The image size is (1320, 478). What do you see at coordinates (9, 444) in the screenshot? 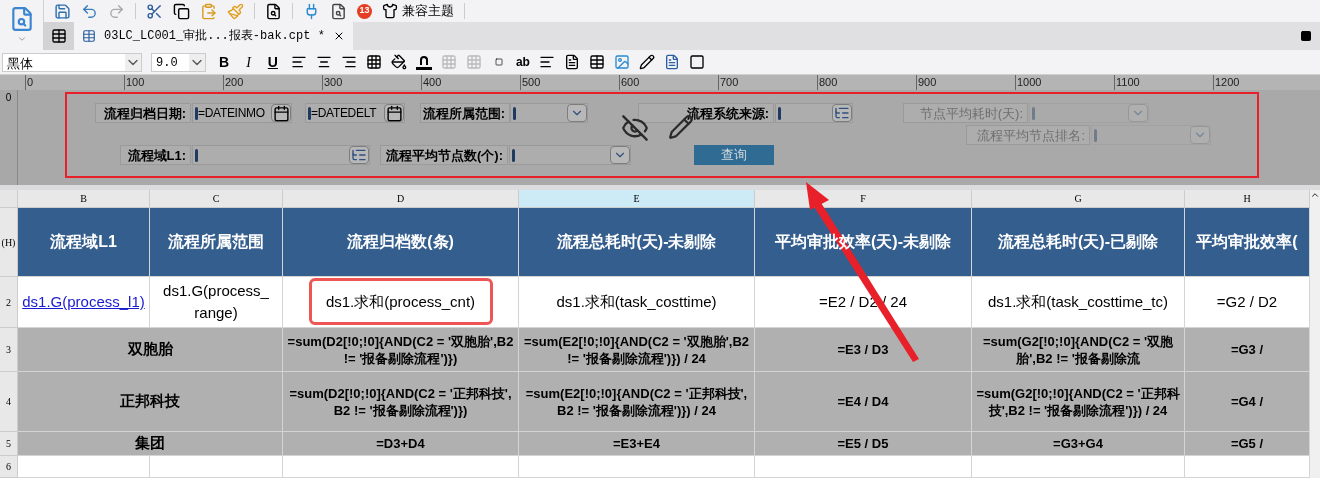
I see `row-header: 5` at bounding box center [9, 444].